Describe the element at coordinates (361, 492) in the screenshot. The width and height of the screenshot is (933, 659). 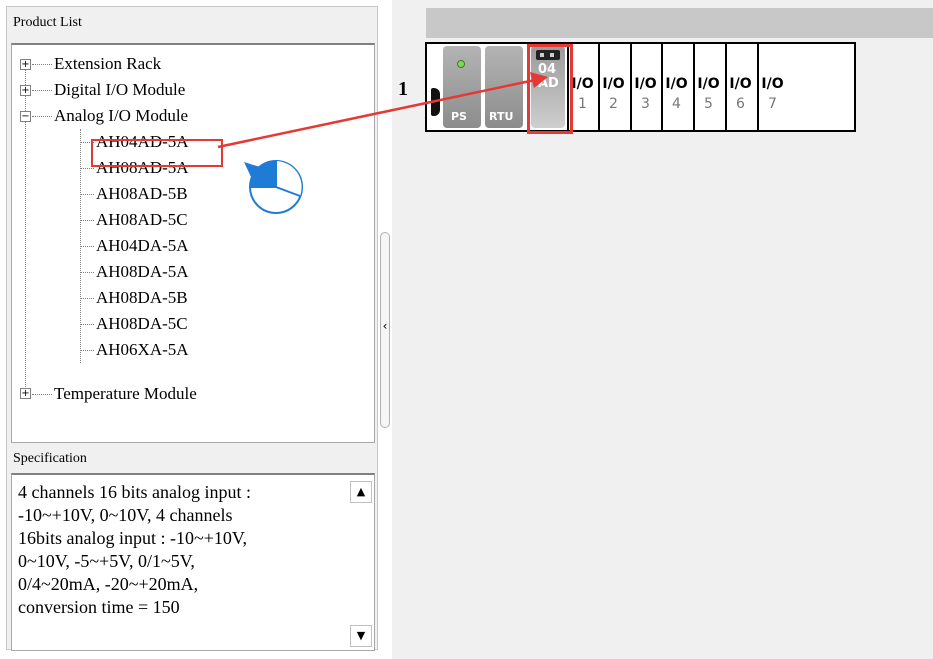
I see `scroll-up-button: ▲` at that location.